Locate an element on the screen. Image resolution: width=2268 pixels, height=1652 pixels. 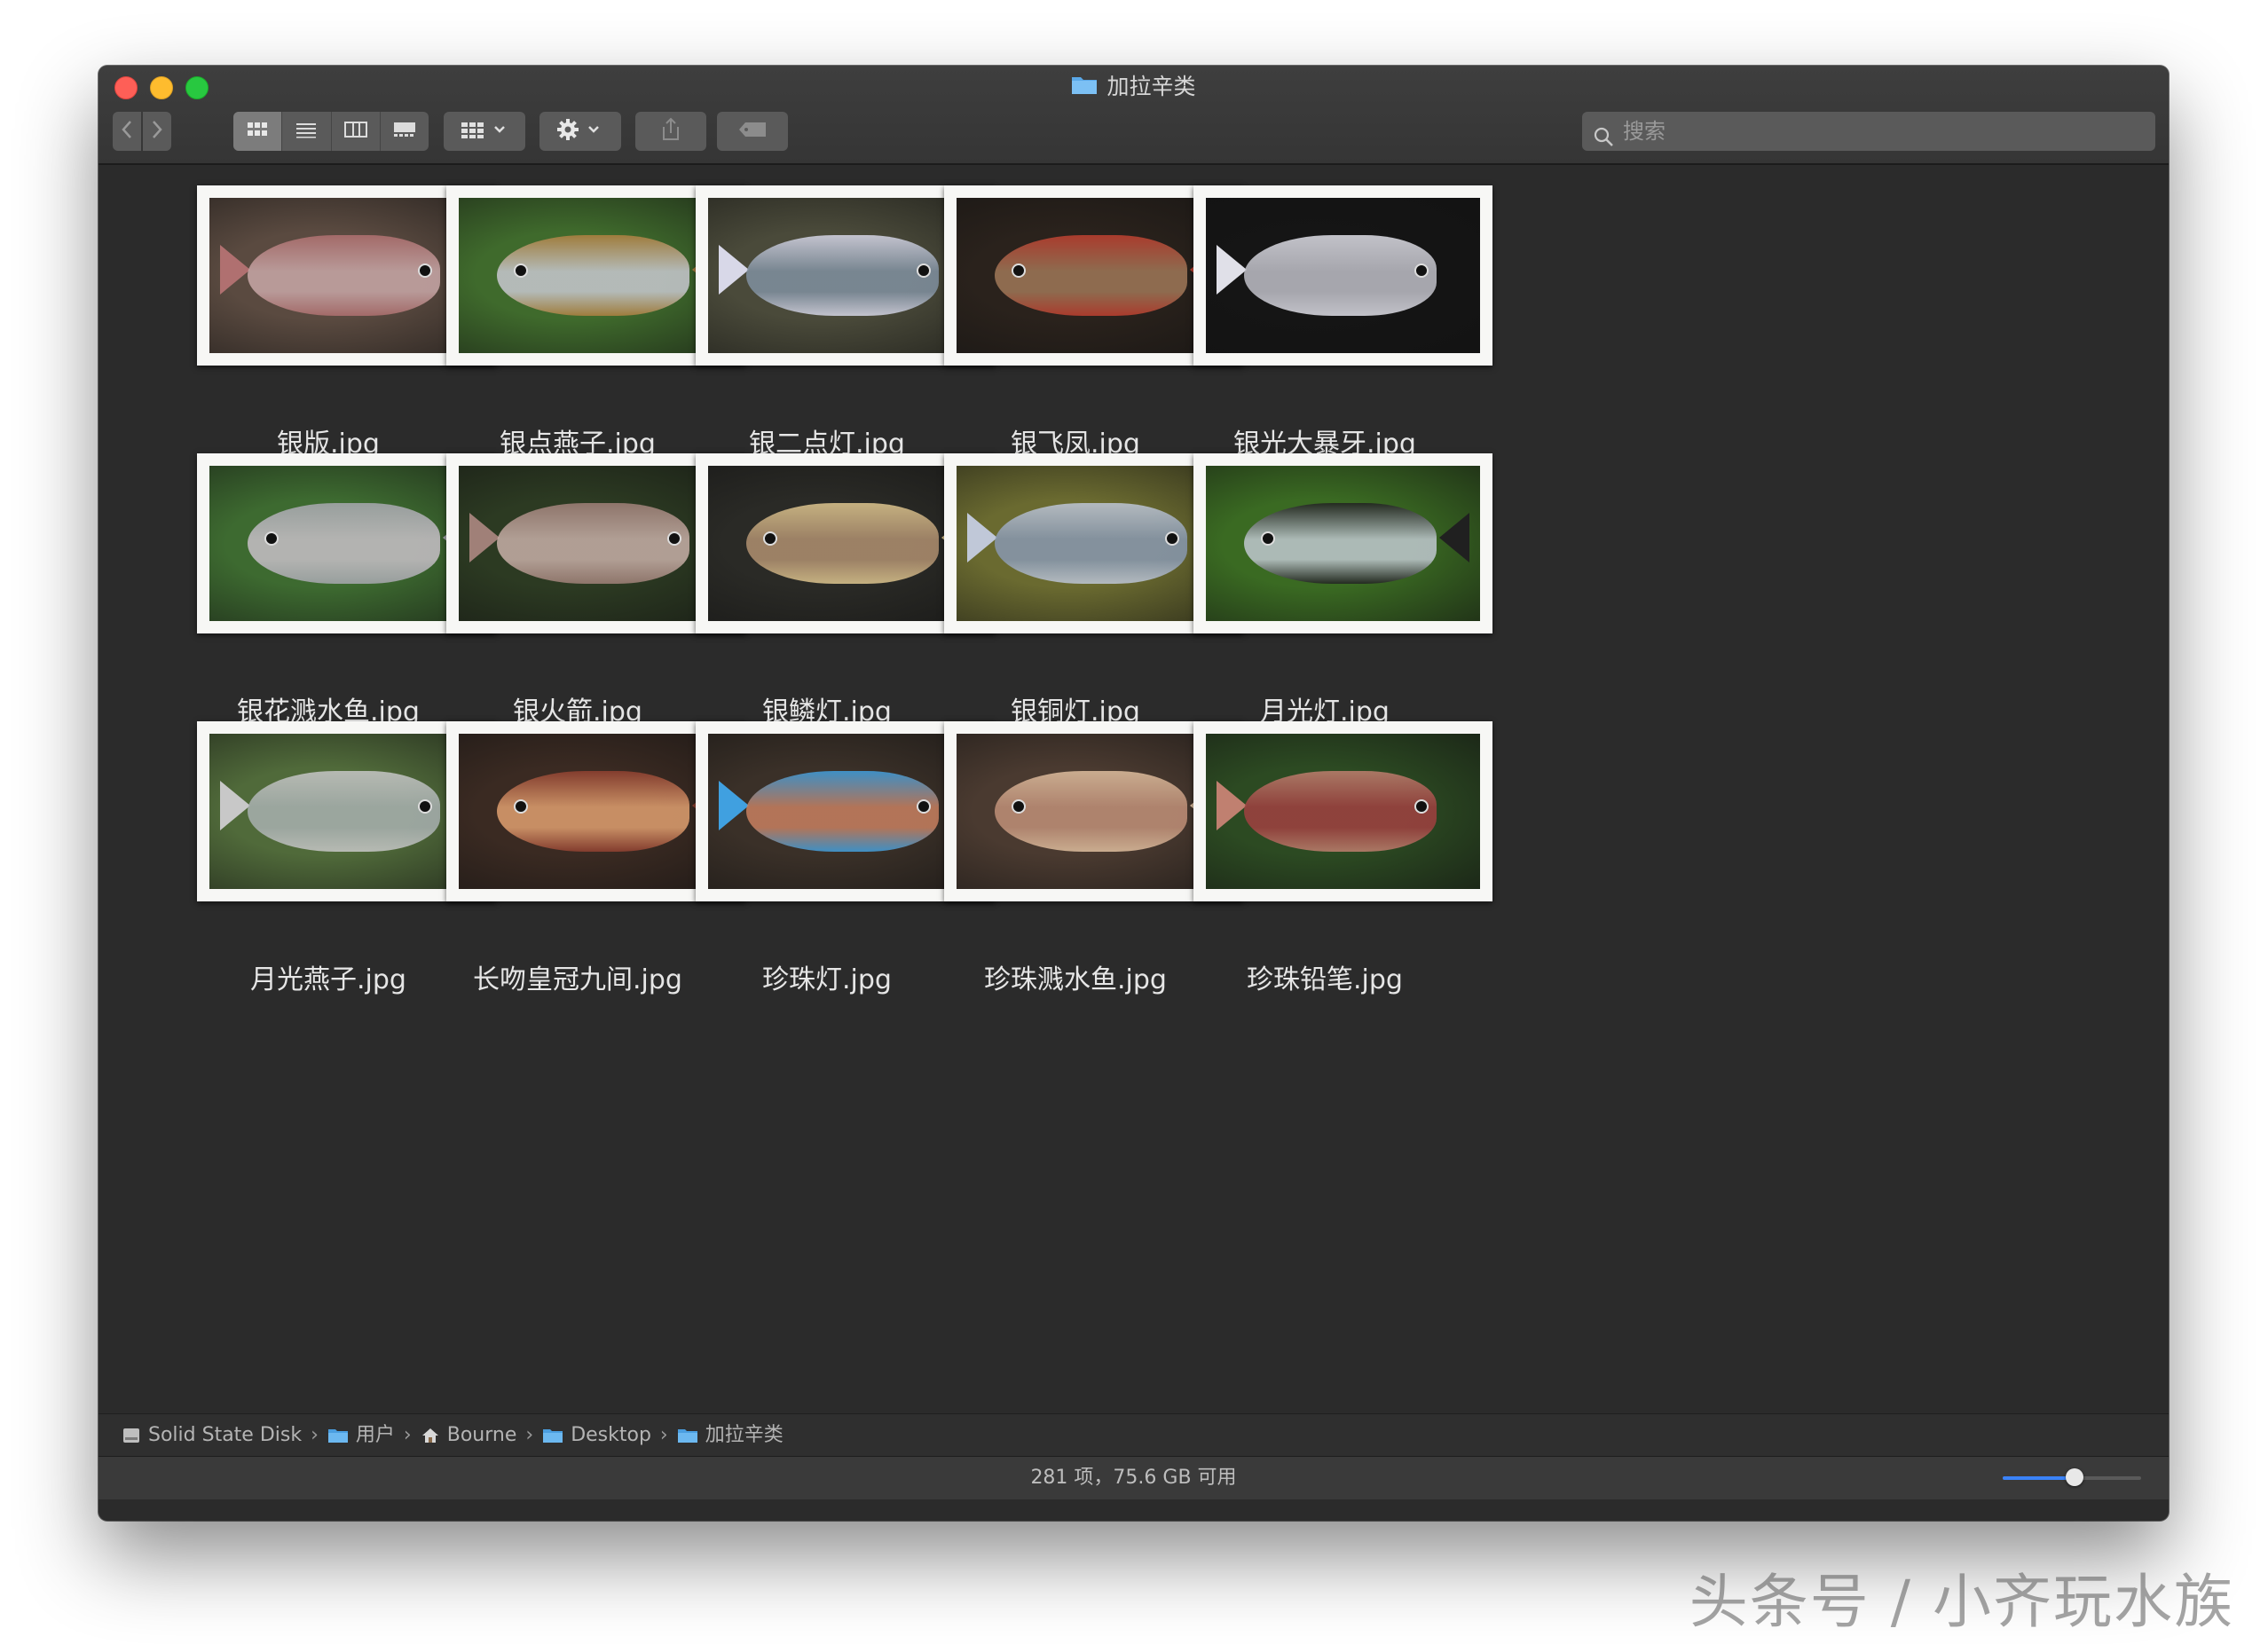
gallery-icon is located at coordinates (404, 131).